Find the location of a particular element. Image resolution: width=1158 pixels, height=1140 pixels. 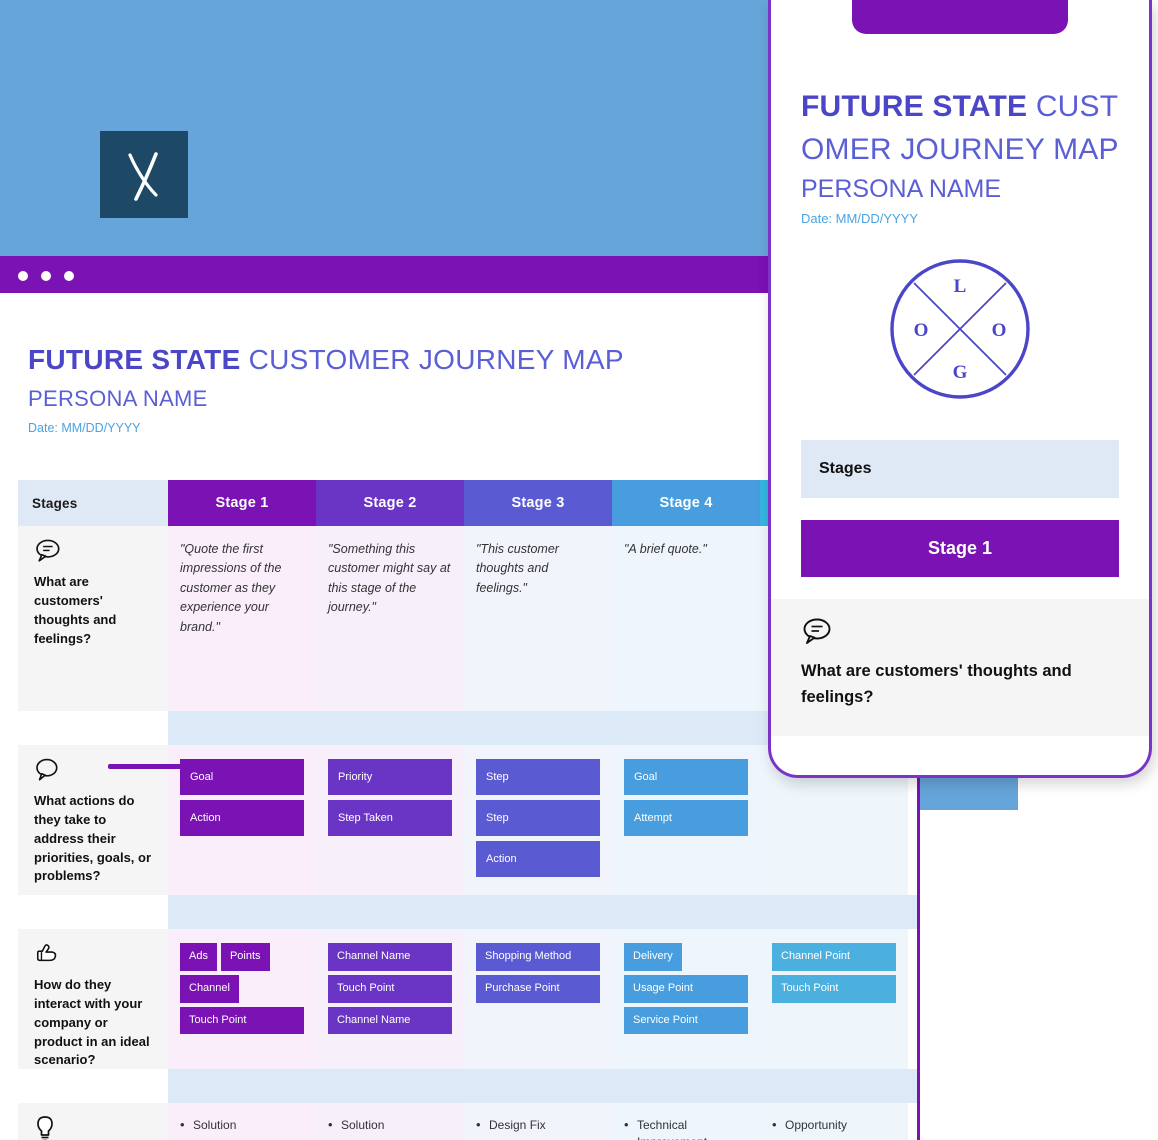

cell-r0-c3: "A brief quote." is located at coordinates (686, 618).